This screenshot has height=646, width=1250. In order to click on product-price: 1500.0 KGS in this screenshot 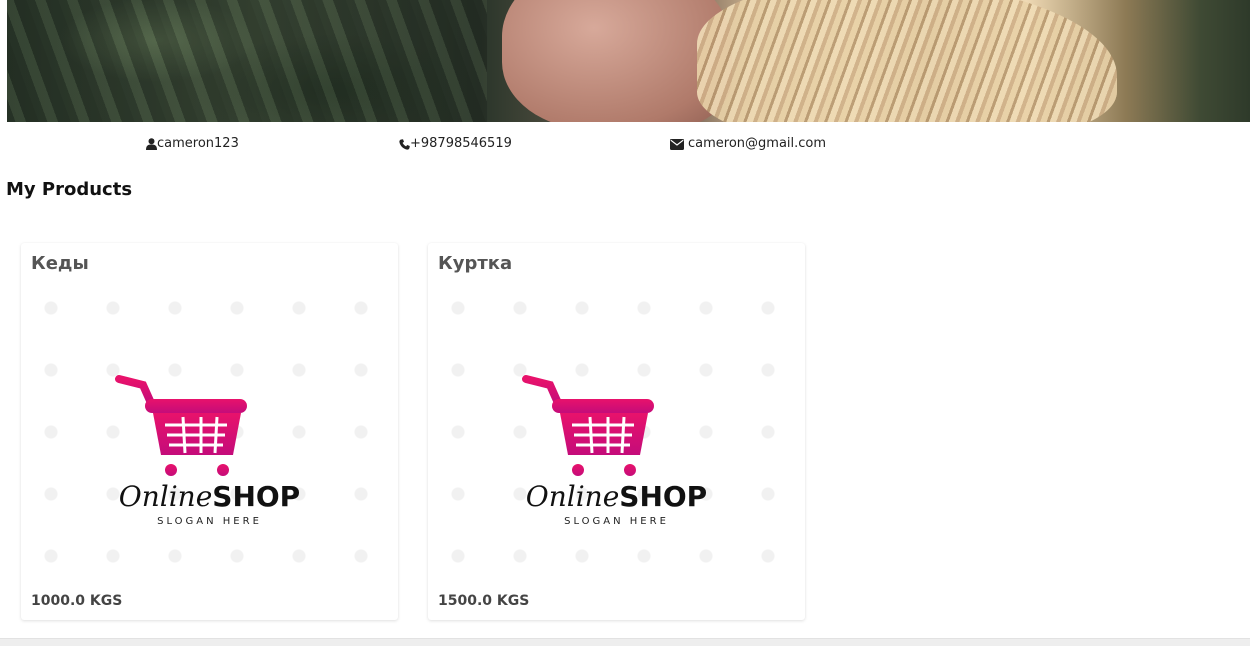, I will do `click(484, 601)`.